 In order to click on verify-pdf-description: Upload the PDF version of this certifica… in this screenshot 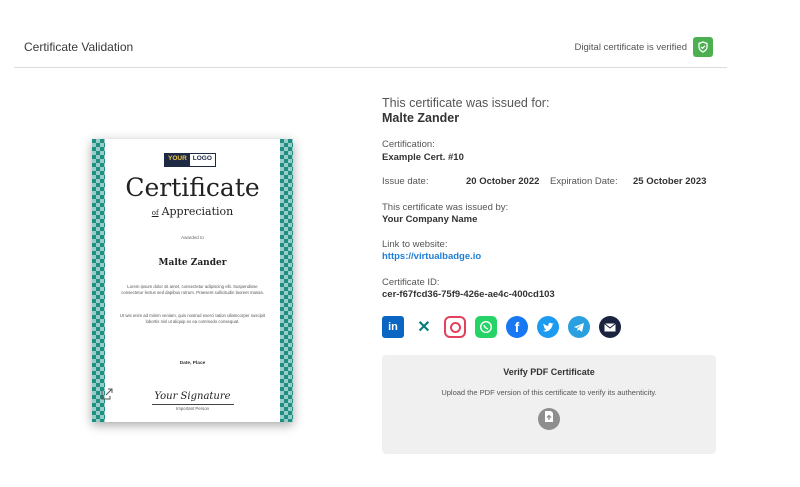, I will do `click(549, 392)`.